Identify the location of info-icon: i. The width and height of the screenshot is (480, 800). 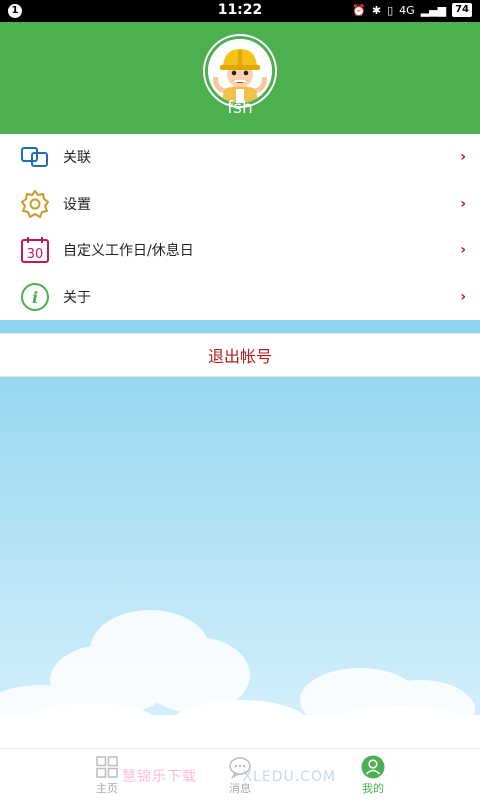
(35, 297).